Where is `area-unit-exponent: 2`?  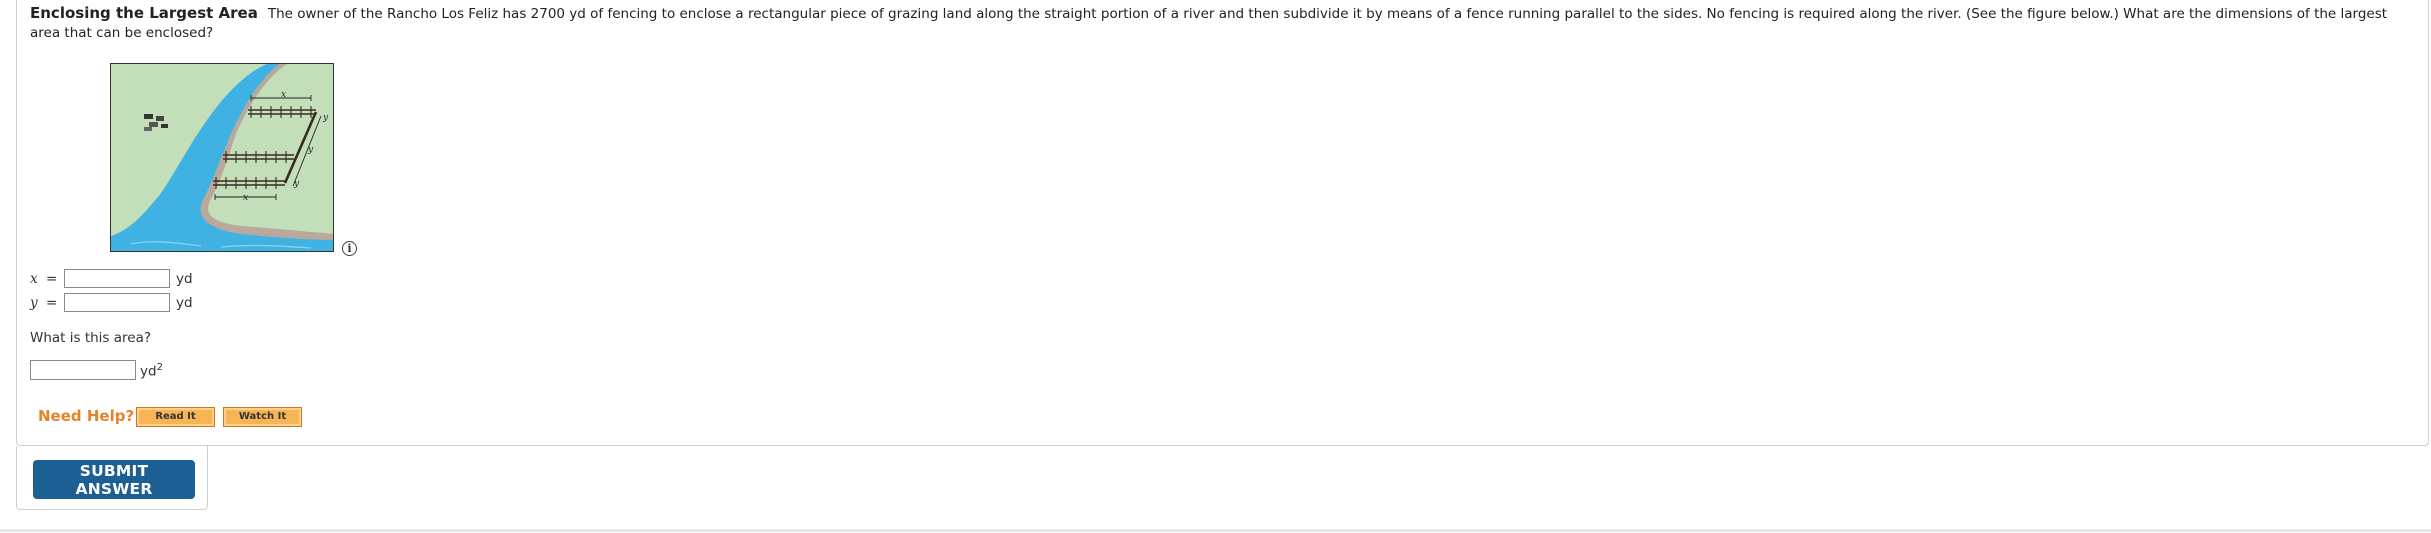 area-unit-exponent: 2 is located at coordinates (159, 367).